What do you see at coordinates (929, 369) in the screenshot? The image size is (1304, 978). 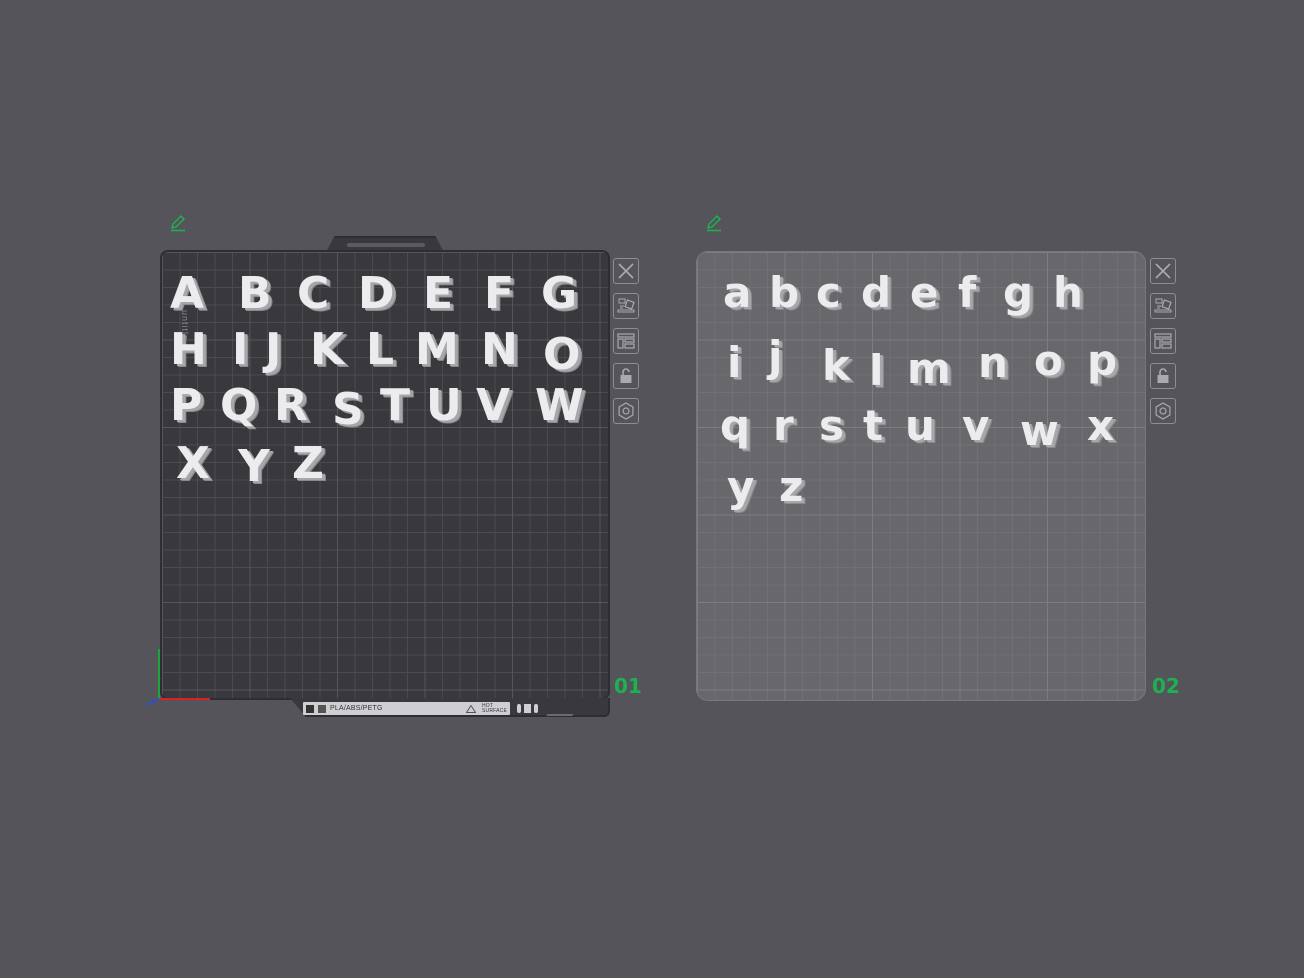 I see `letter-object: m` at bounding box center [929, 369].